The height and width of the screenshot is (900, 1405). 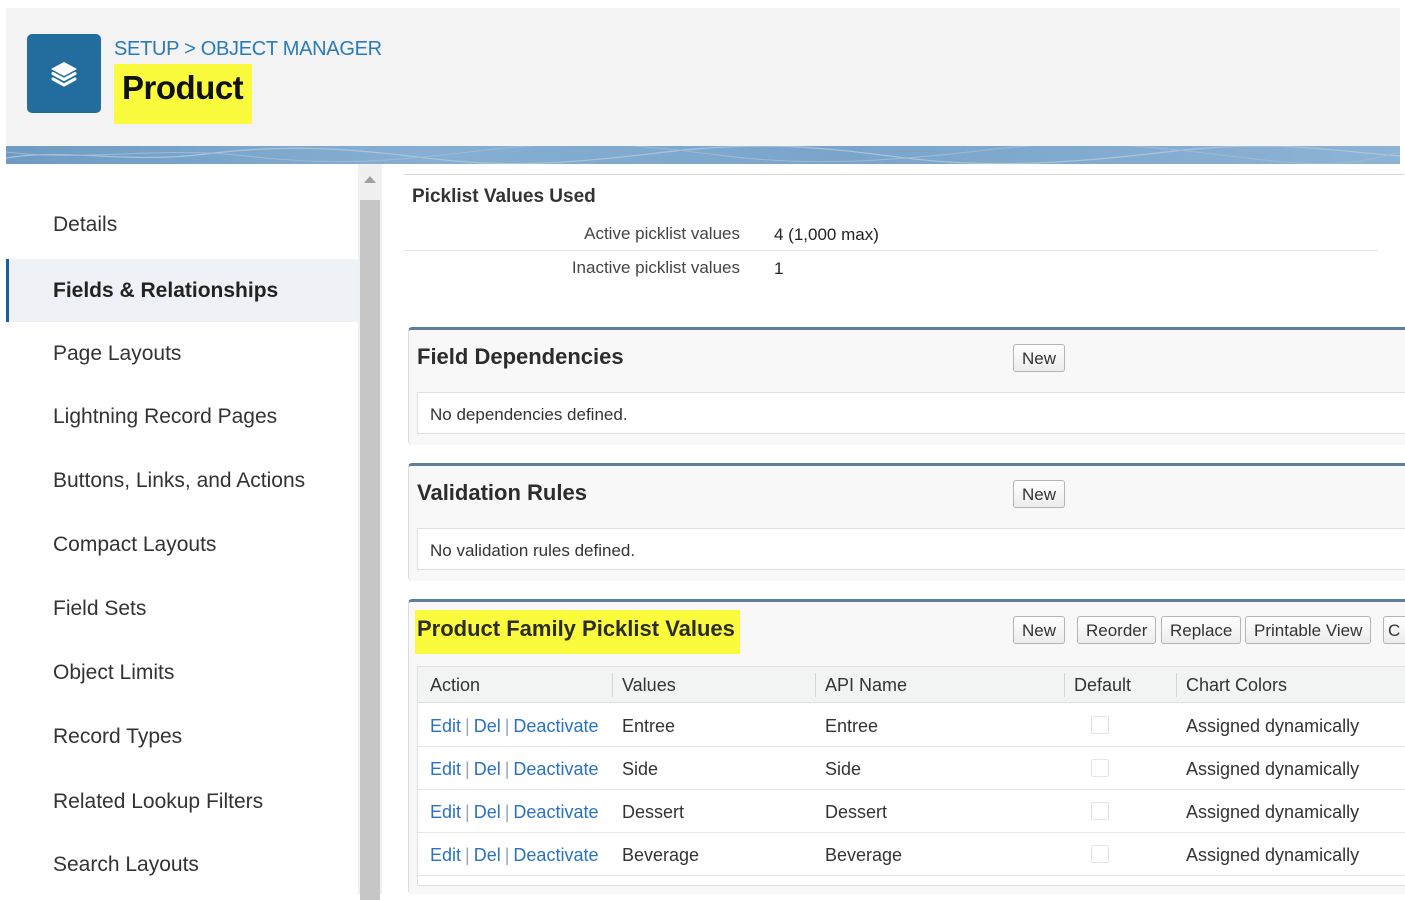 I want to click on page-title-highlight: Product, so click(x=183, y=94).